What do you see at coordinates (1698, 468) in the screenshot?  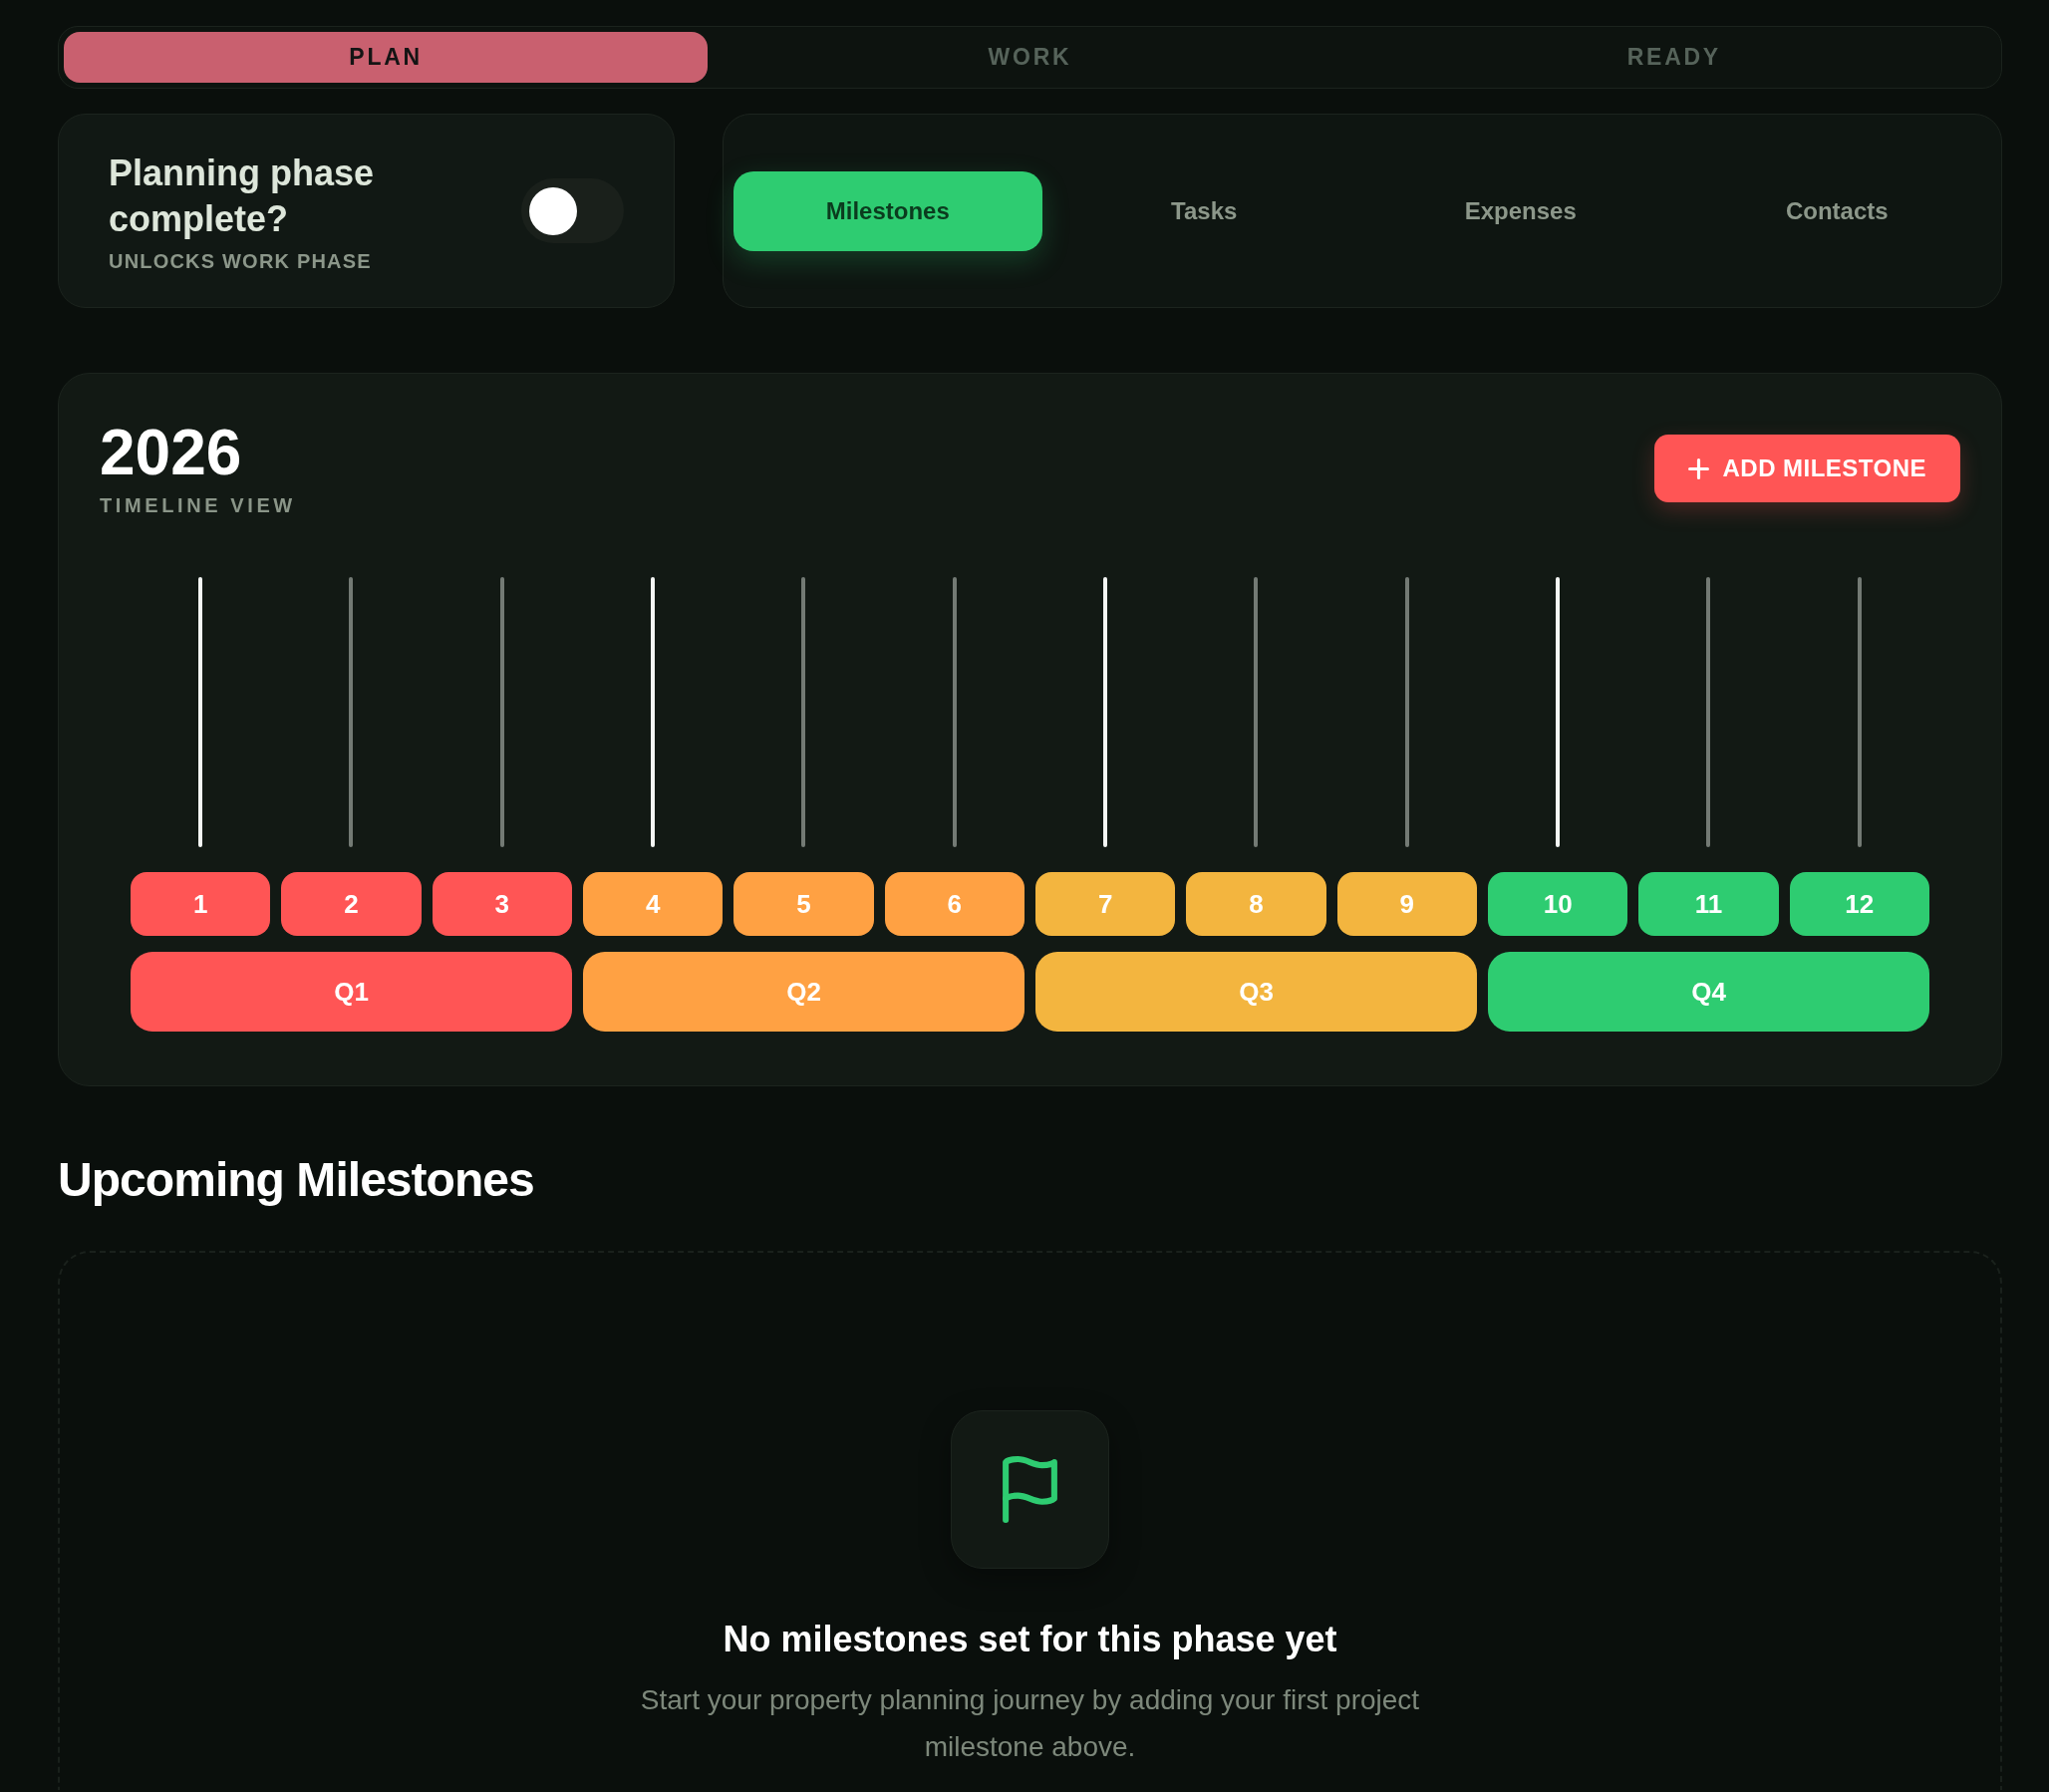 I see `plus-icon` at bounding box center [1698, 468].